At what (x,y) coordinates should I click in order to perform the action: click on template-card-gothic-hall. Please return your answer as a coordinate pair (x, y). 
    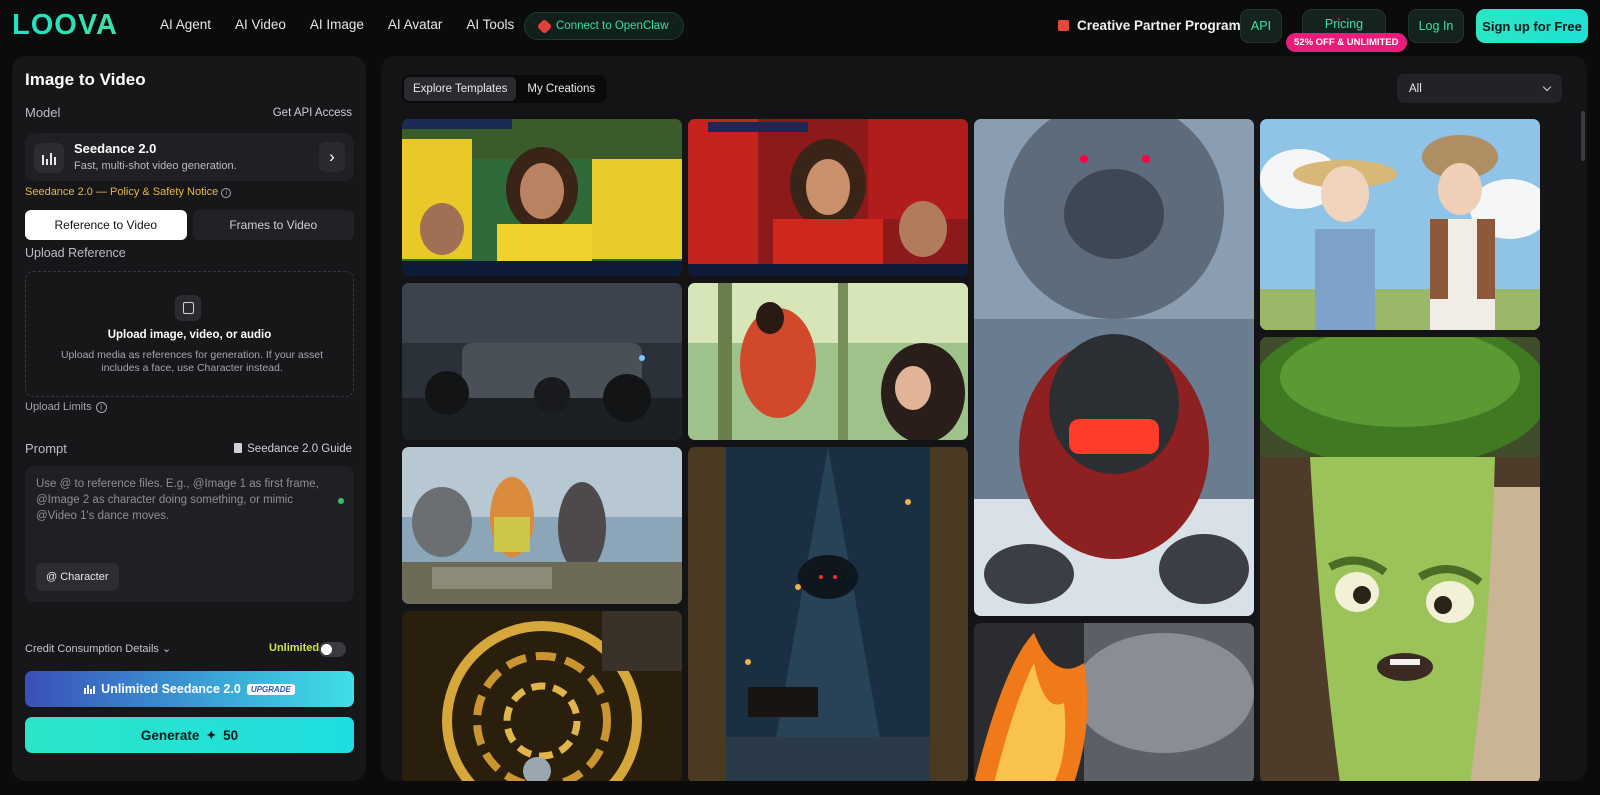
    Looking at the image, I should click on (828, 614).